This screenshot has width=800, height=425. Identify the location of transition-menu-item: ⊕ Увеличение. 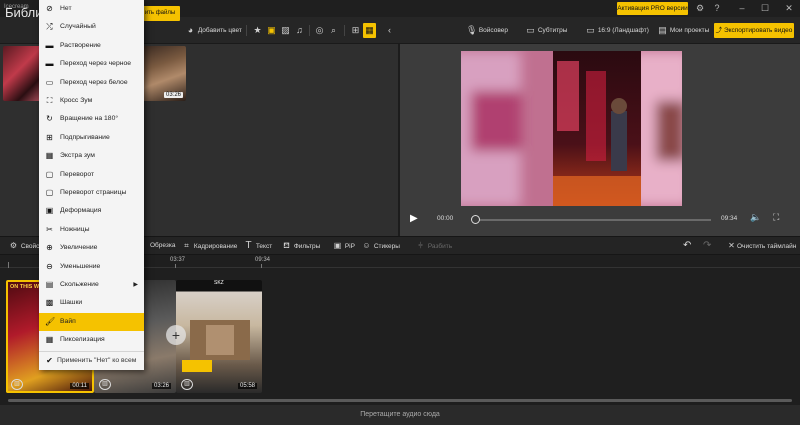
(91, 248).